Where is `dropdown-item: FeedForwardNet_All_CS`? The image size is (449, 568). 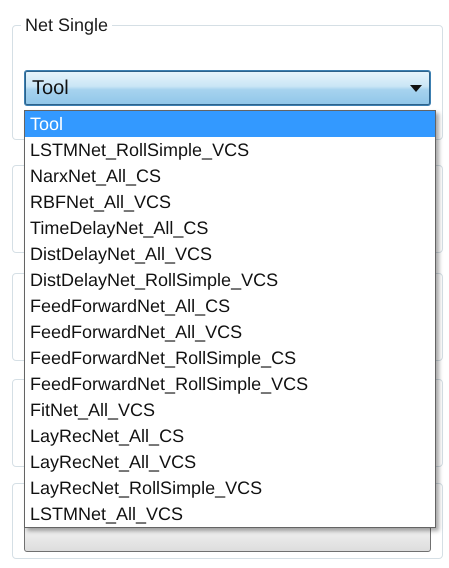 dropdown-item: FeedForwardNet_All_CS is located at coordinates (230, 306).